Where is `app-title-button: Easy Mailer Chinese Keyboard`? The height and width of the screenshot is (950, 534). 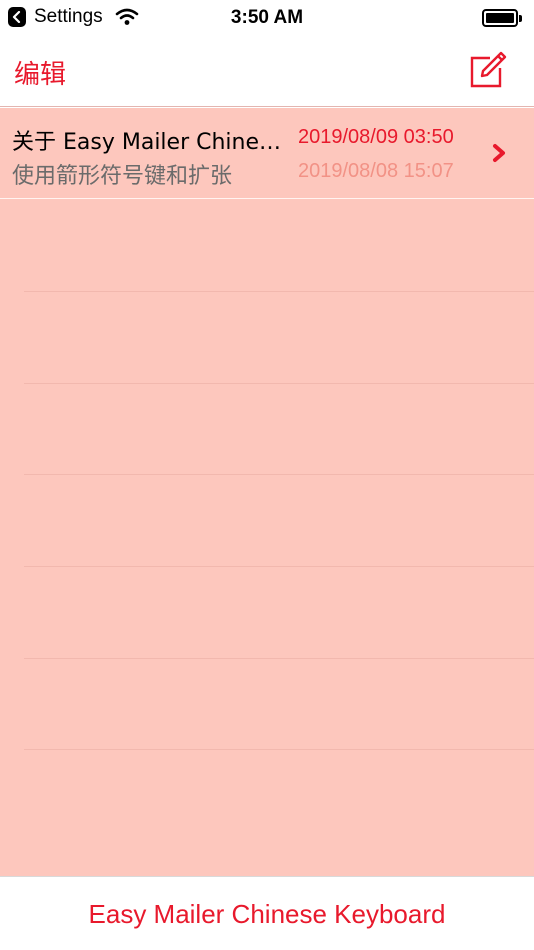 app-title-button: Easy Mailer Chinese Keyboard is located at coordinates (267, 914).